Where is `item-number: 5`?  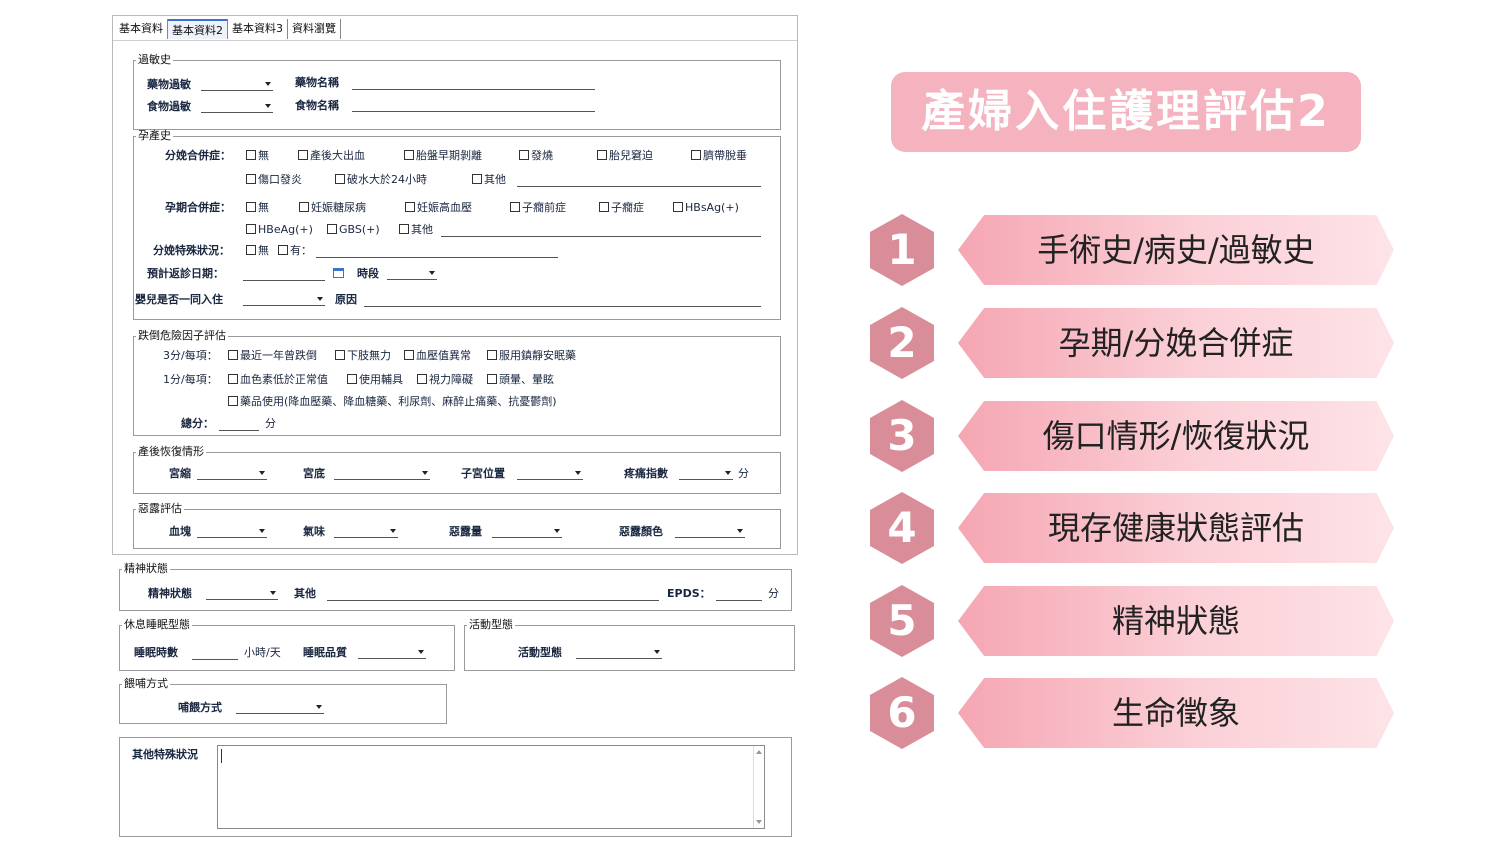
item-number: 5 is located at coordinates (902, 620).